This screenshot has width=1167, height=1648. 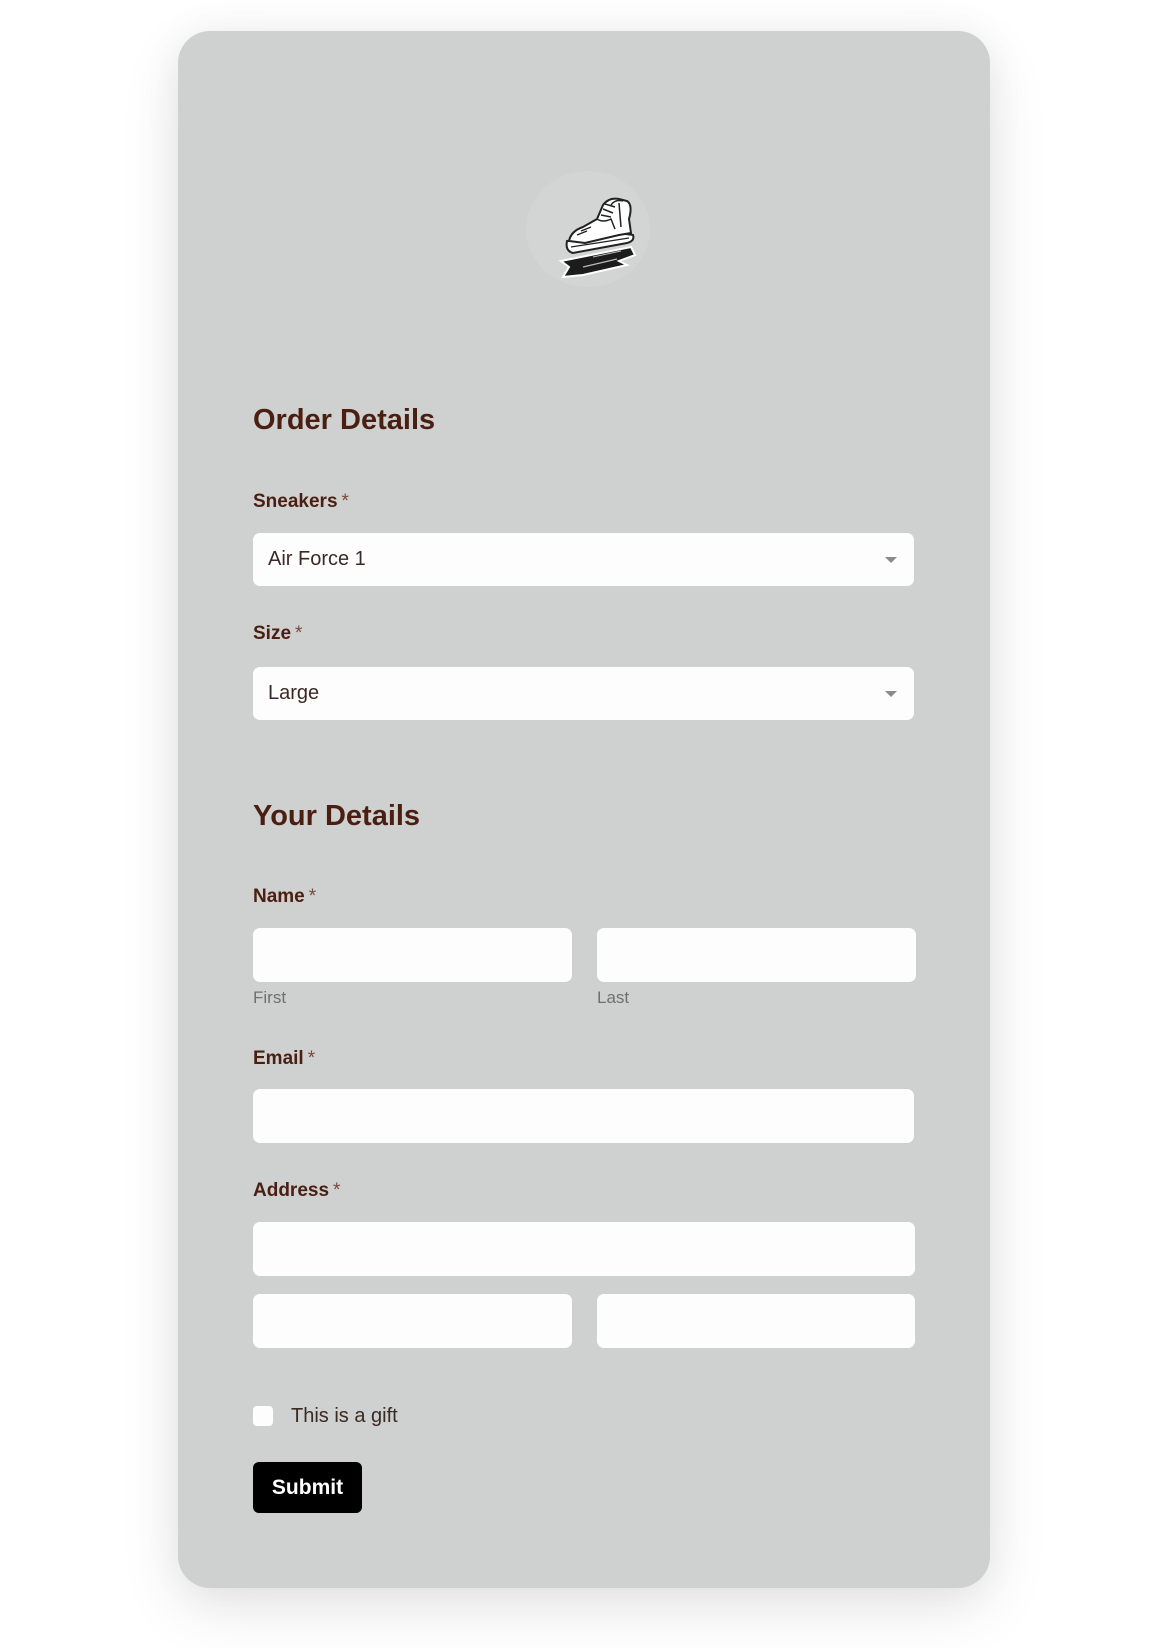 What do you see at coordinates (272, 633) in the screenshot?
I see `size-label-text: Size` at bounding box center [272, 633].